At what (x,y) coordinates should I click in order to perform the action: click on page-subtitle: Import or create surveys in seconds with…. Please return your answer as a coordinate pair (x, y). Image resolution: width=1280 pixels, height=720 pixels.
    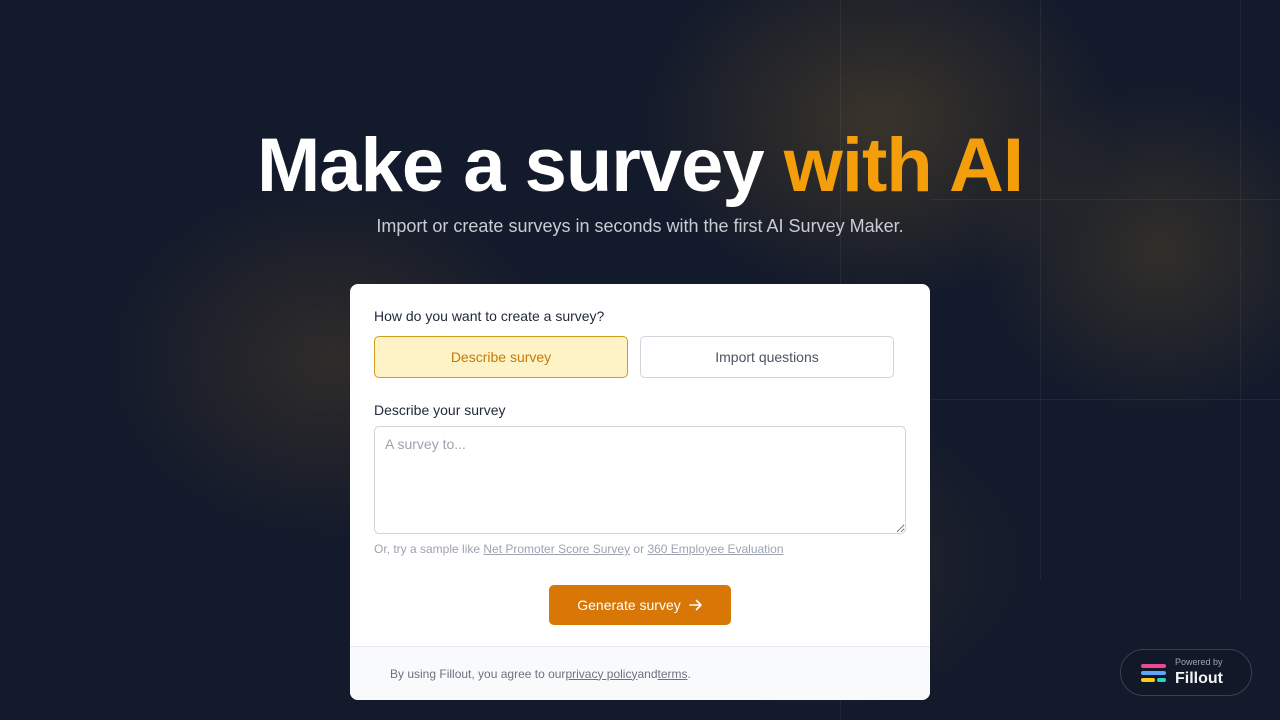
    Looking at the image, I should click on (640, 226).